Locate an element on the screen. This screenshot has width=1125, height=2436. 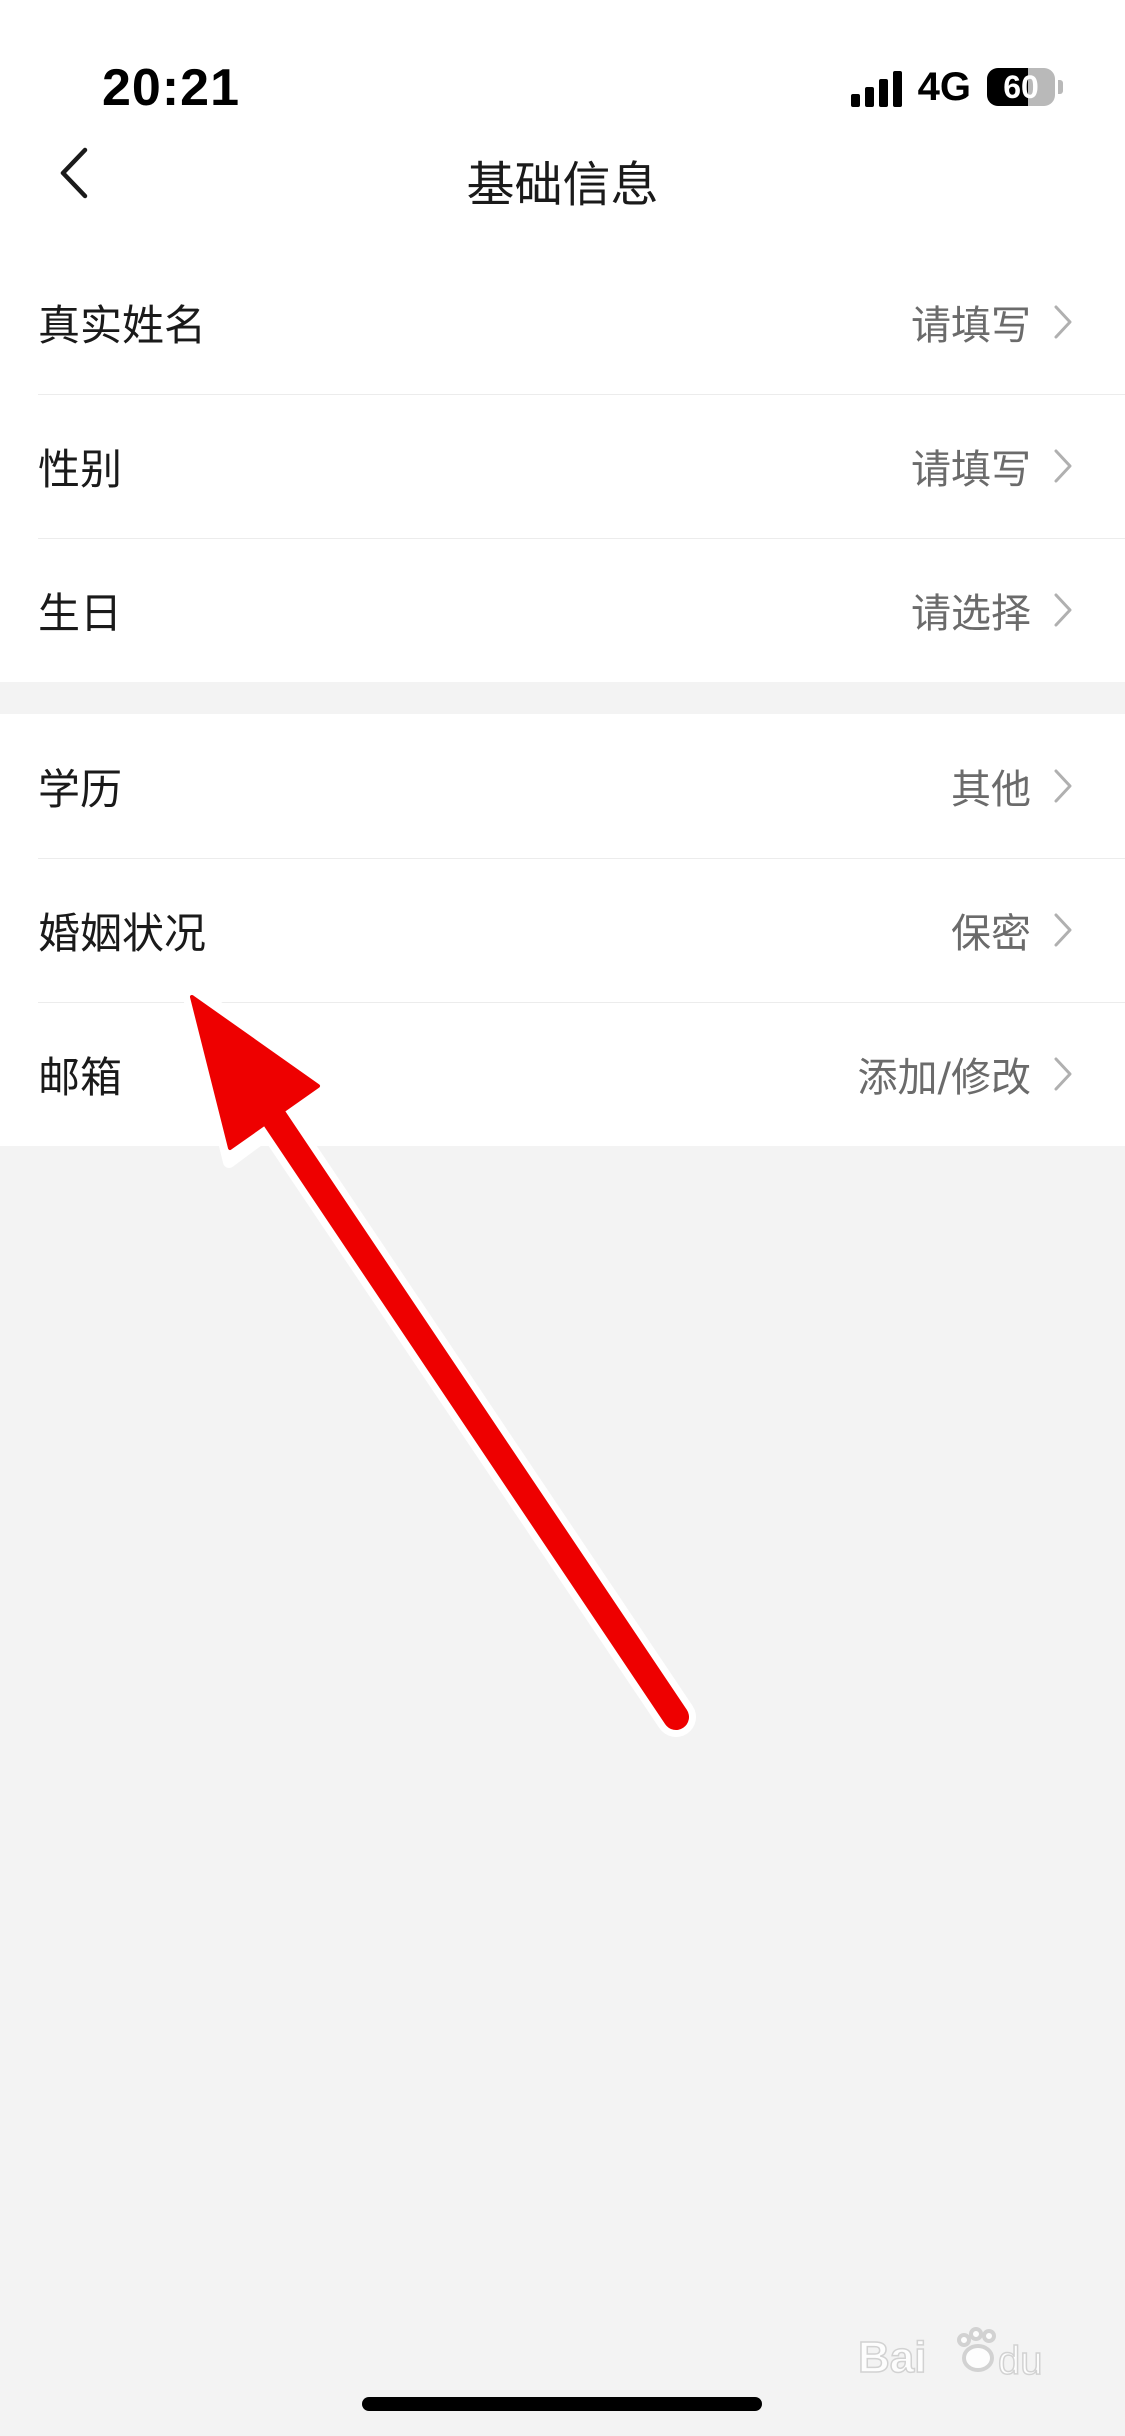
cellular-signal-icon is located at coordinates (876, 87).